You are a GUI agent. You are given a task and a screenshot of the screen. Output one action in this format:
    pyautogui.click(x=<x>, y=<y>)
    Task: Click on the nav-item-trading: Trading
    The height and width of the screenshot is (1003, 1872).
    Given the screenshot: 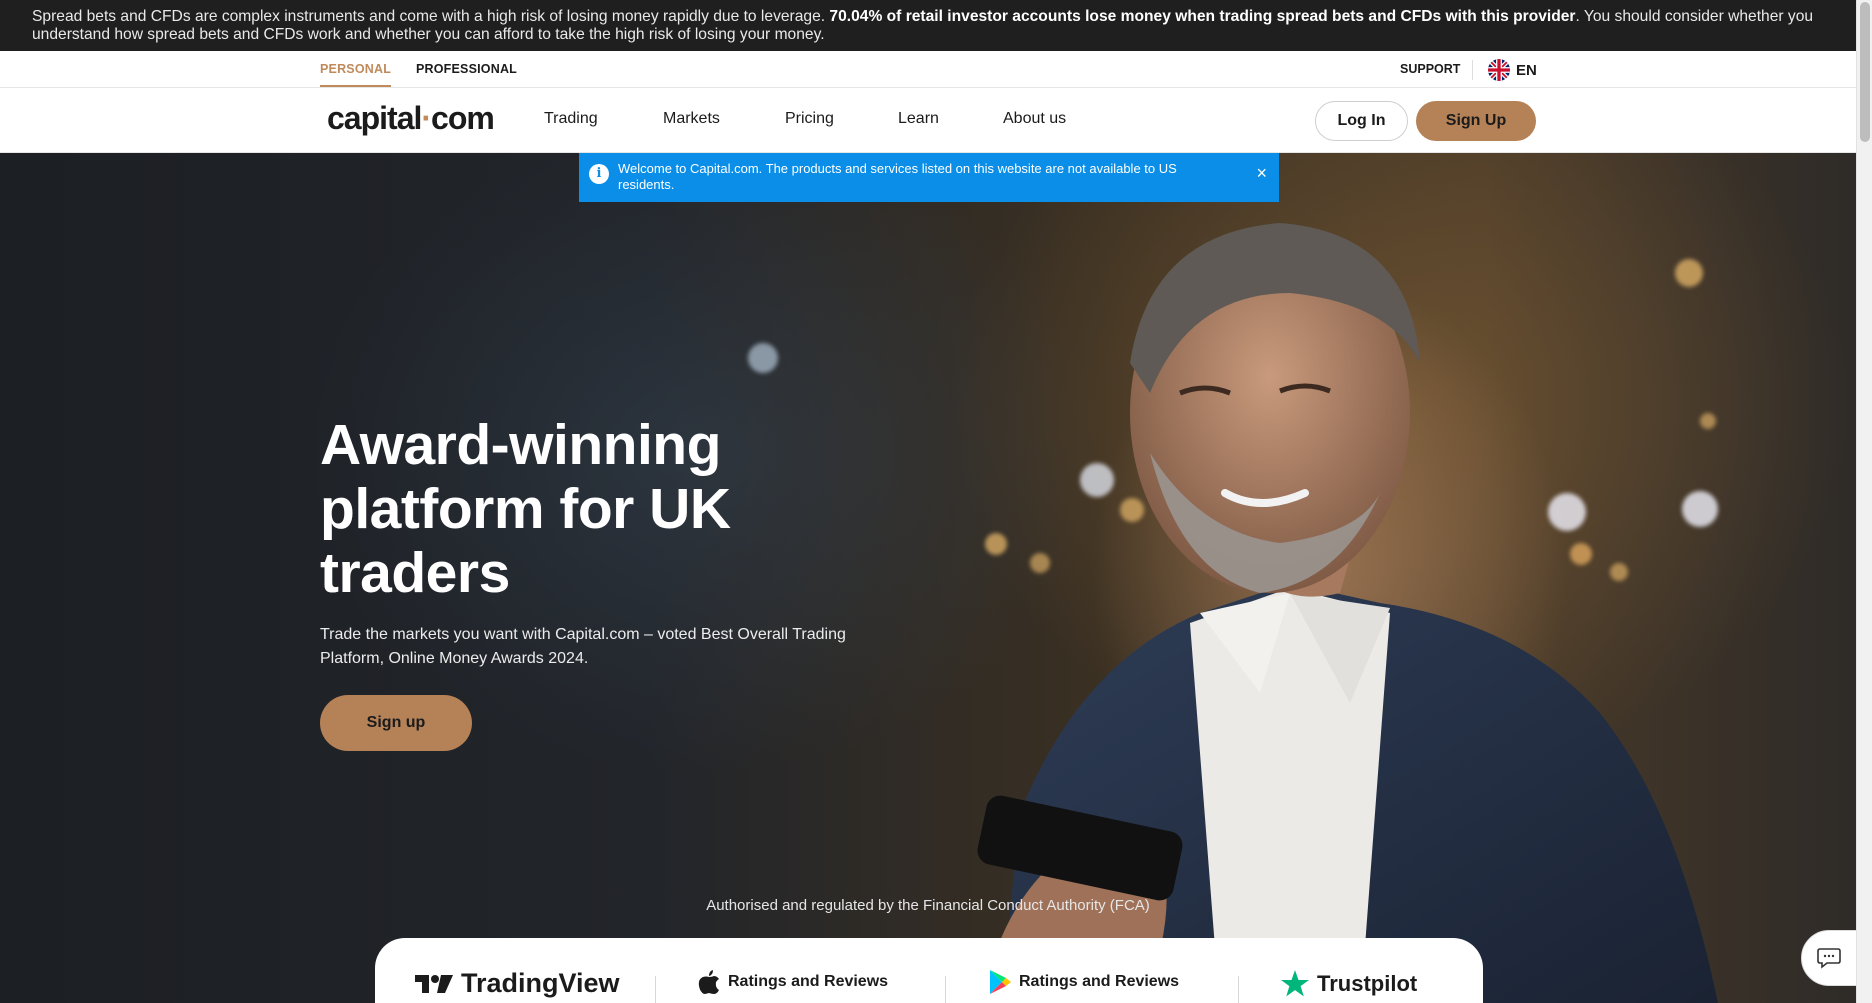 What is the action you would take?
    pyautogui.click(x=571, y=119)
    